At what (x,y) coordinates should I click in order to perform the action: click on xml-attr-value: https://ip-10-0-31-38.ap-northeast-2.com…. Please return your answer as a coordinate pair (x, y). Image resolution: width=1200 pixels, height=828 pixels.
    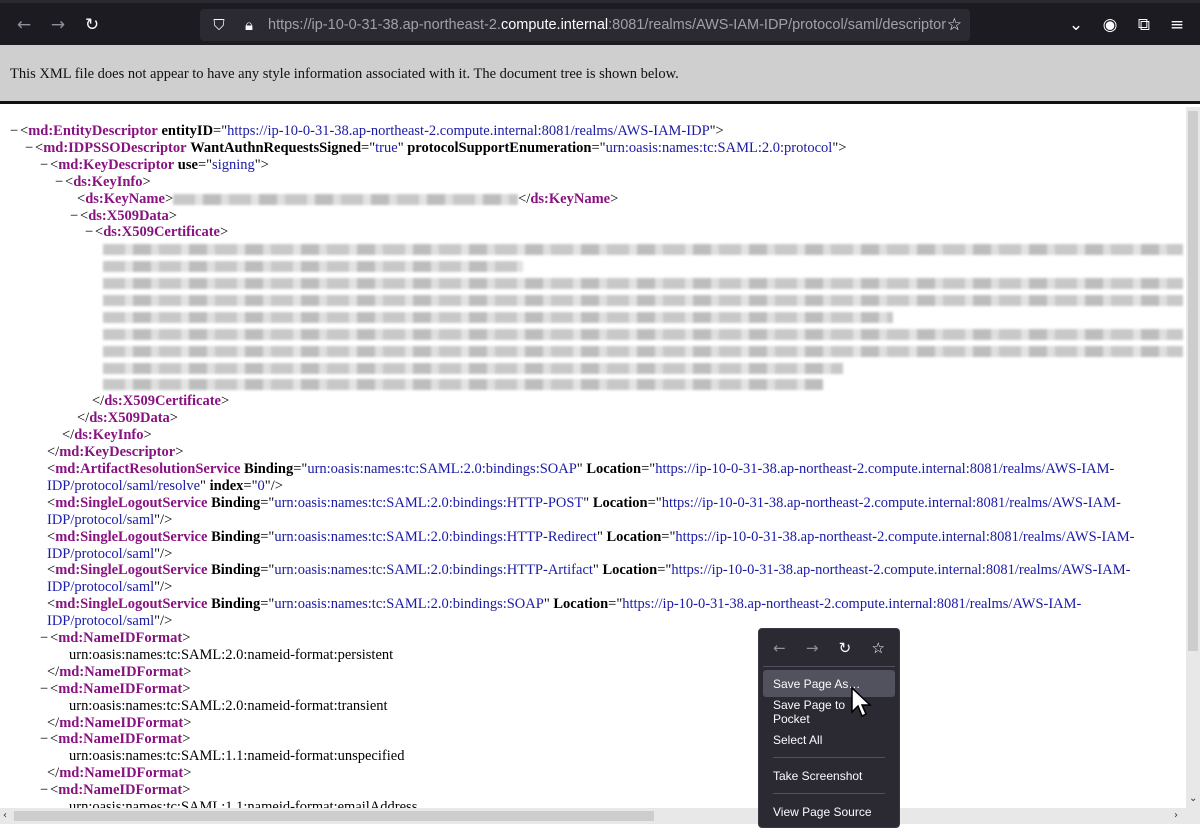
    Looking at the image, I should click on (468, 131).